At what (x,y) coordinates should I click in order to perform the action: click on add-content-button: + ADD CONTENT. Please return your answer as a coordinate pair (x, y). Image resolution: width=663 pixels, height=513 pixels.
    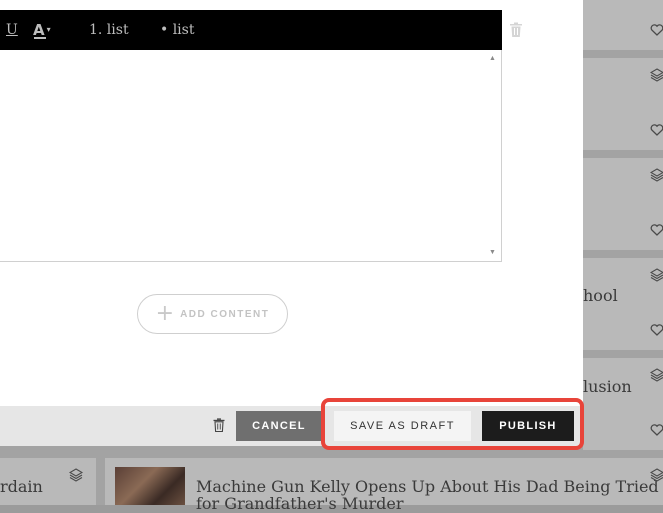
    Looking at the image, I should click on (212, 314).